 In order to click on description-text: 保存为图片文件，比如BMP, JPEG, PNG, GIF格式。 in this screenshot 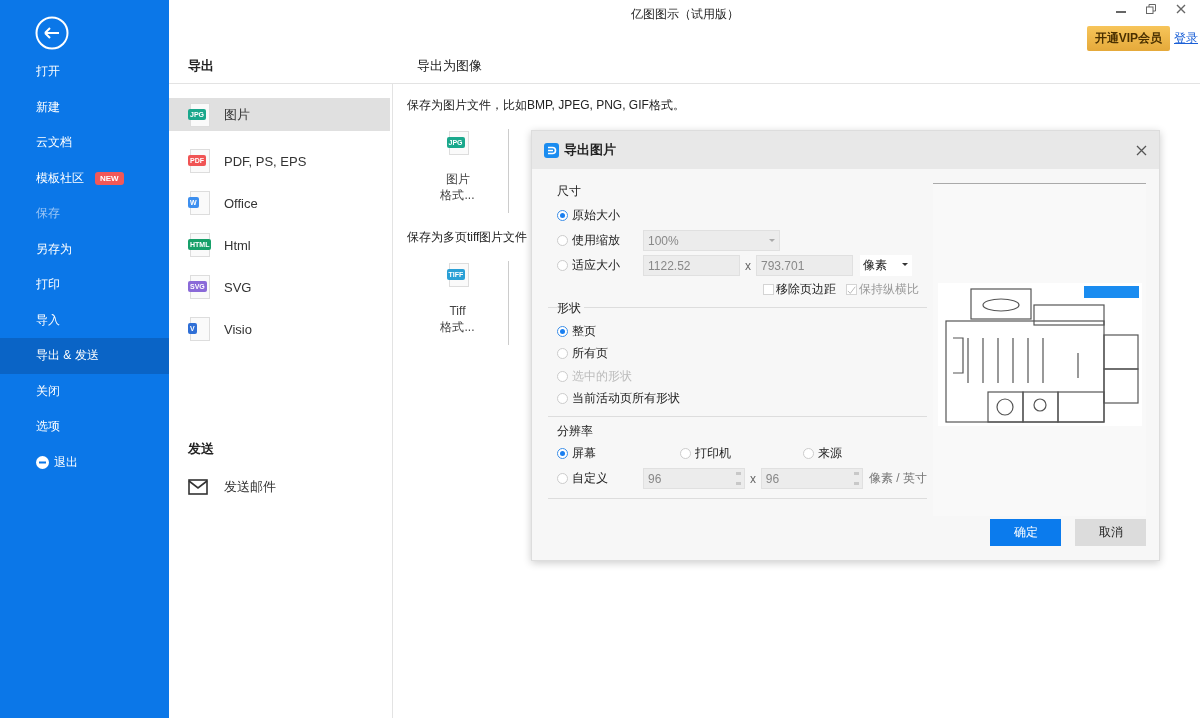, I will do `click(546, 105)`.